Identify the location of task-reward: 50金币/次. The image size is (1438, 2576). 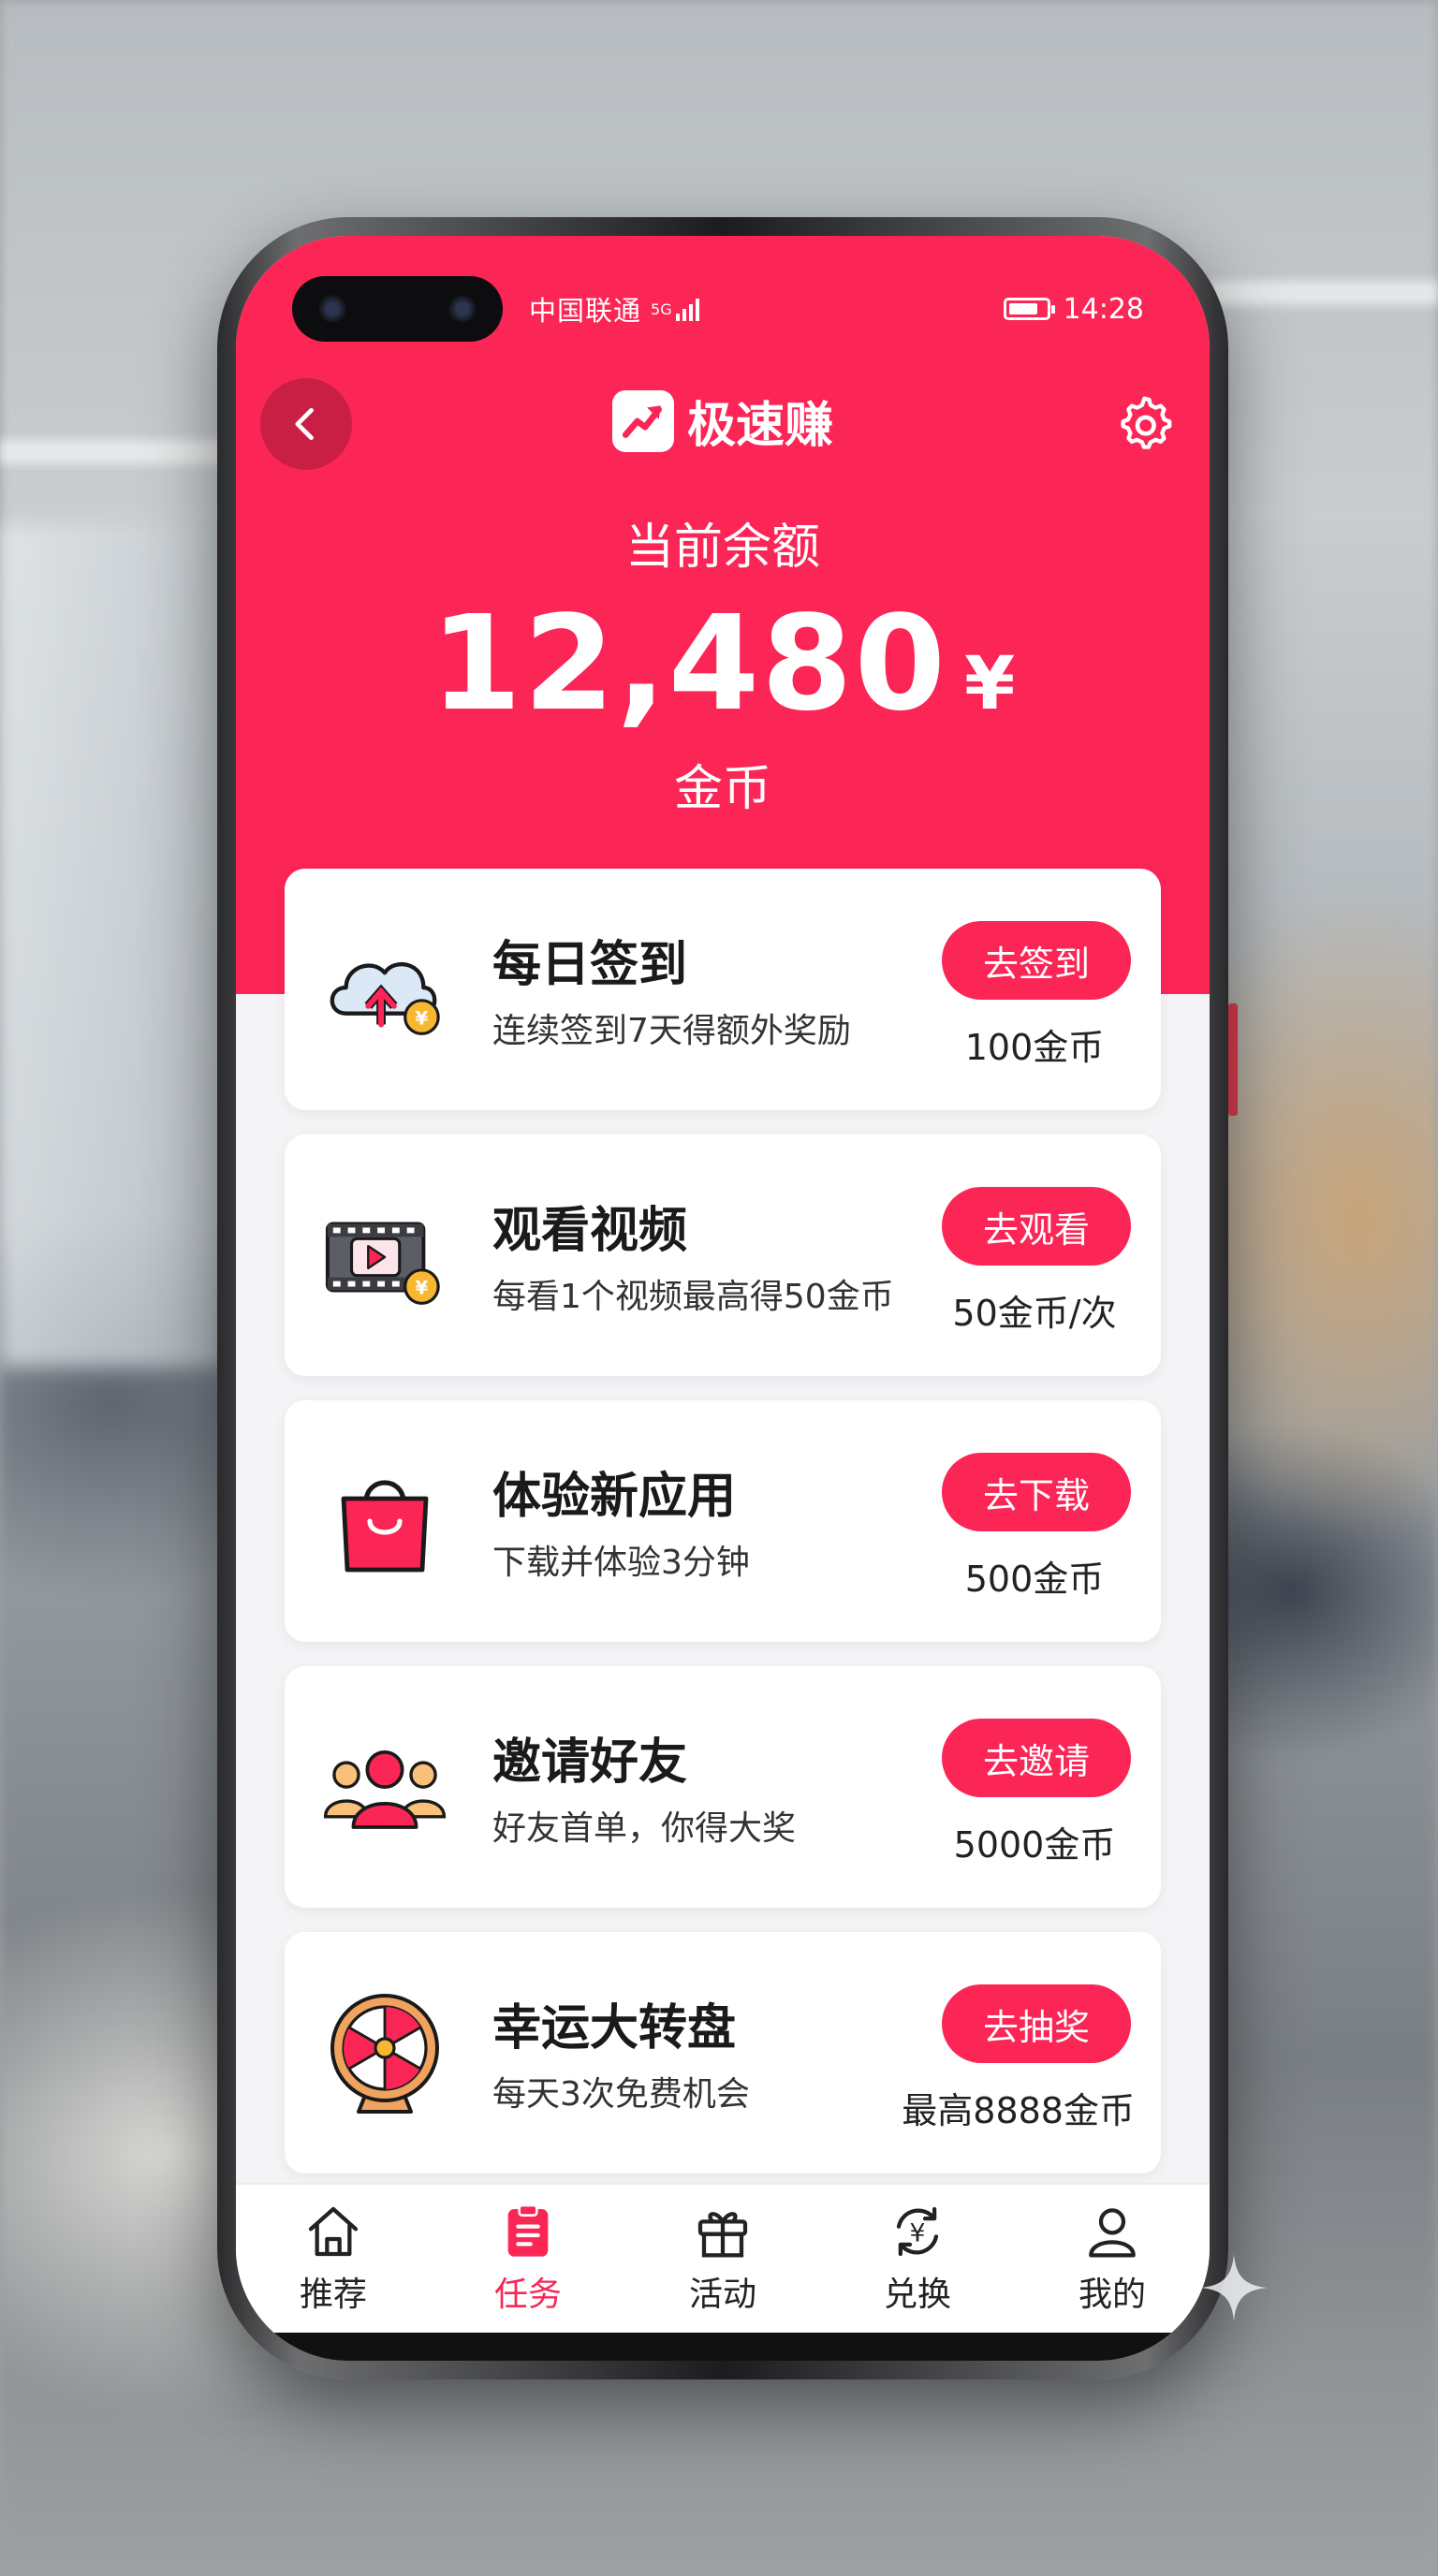
(1034, 1313).